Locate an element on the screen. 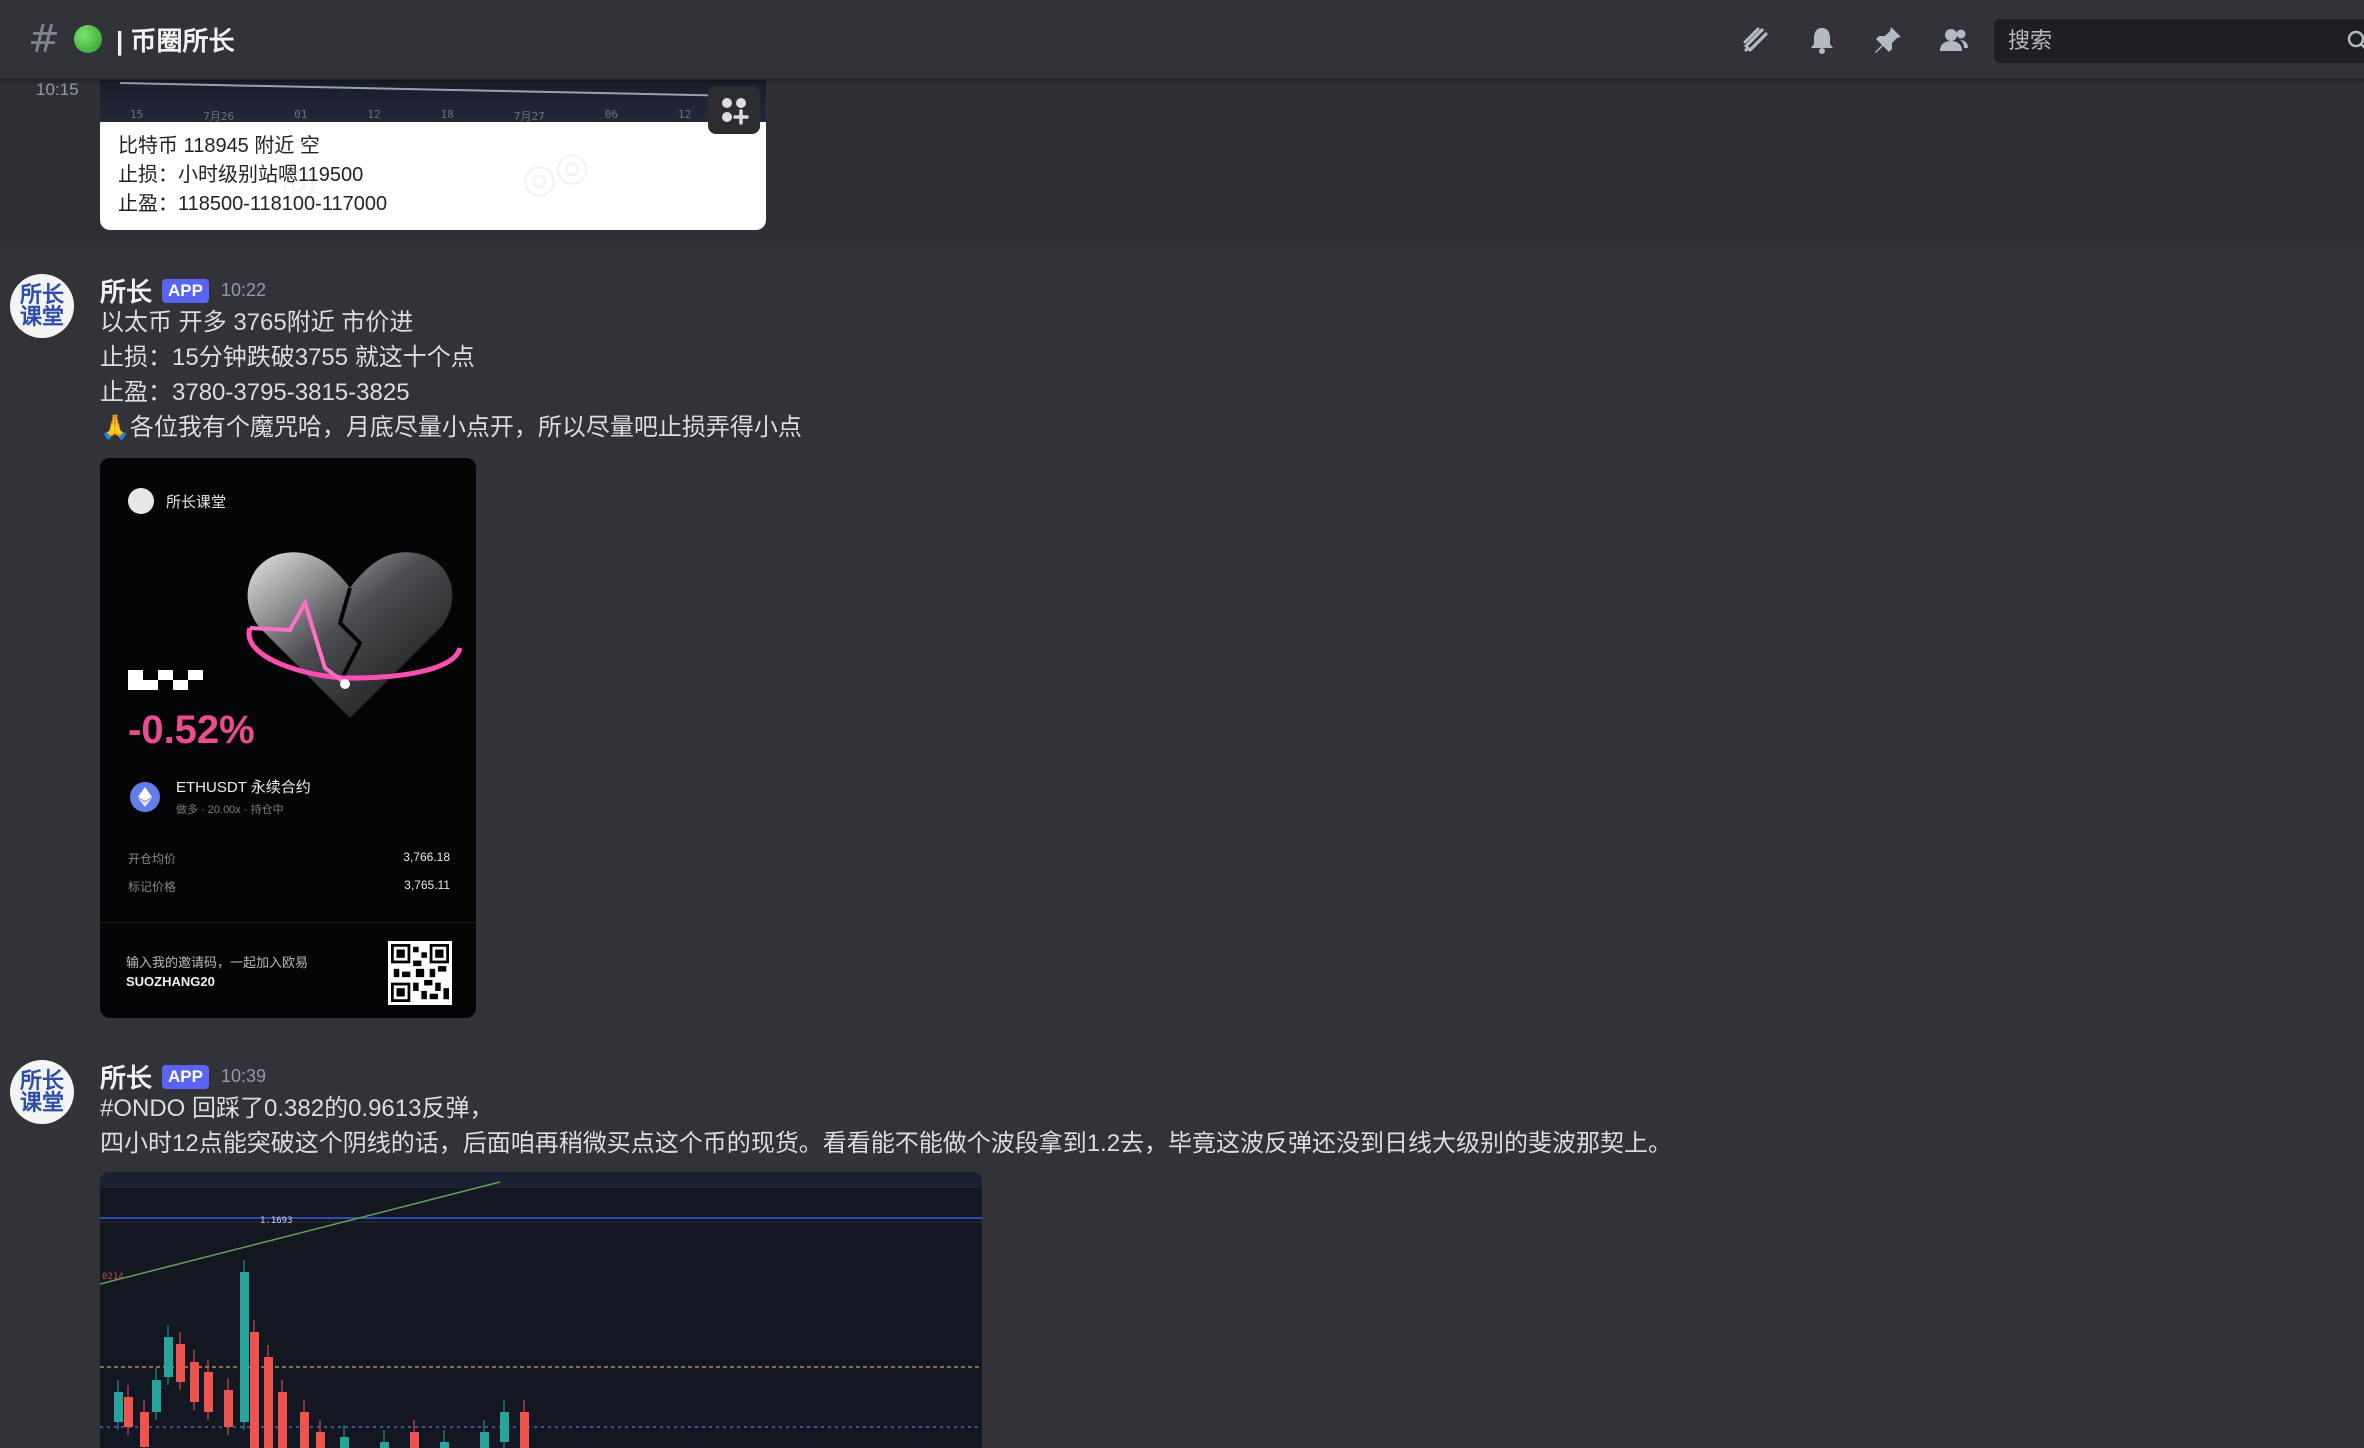  ethereum-icon is located at coordinates (145, 796).